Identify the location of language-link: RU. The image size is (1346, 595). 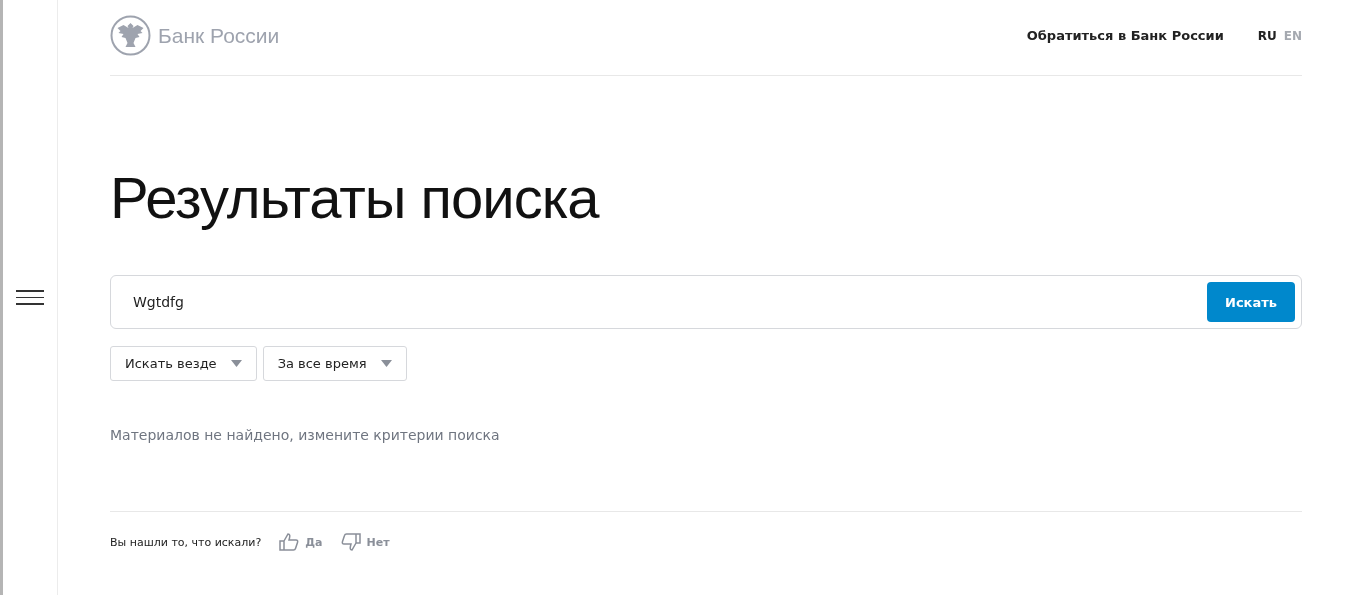
(1267, 35).